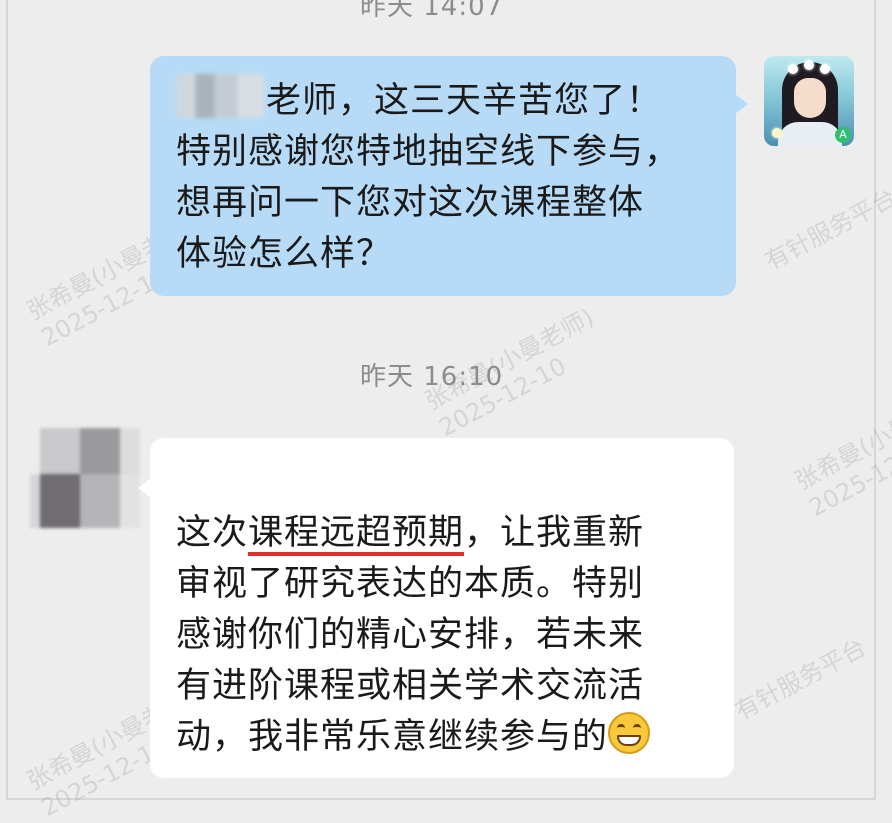 This screenshot has height=823, width=892. What do you see at coordinates (428, 152) in the screenshot?
I see `message-line: 特别感谢您特地抽空线下参与，` at bounding box center [428, 152].